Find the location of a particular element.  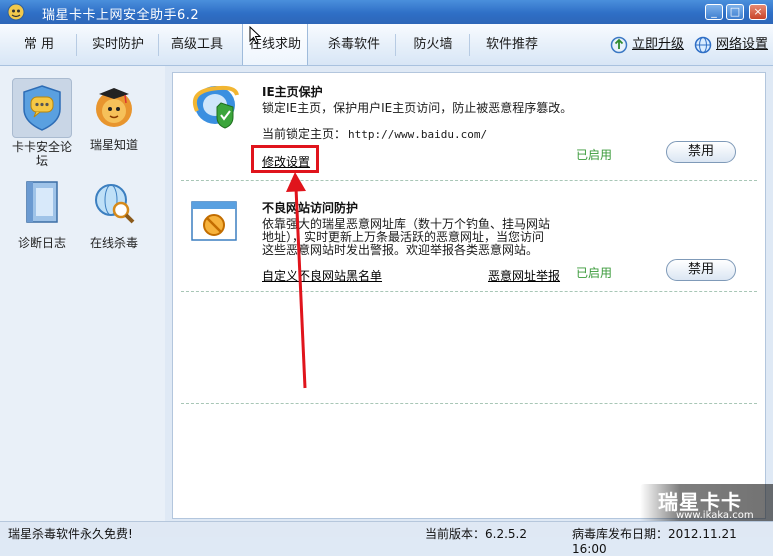

upgrade-icon is located at coordinates (619, 45).